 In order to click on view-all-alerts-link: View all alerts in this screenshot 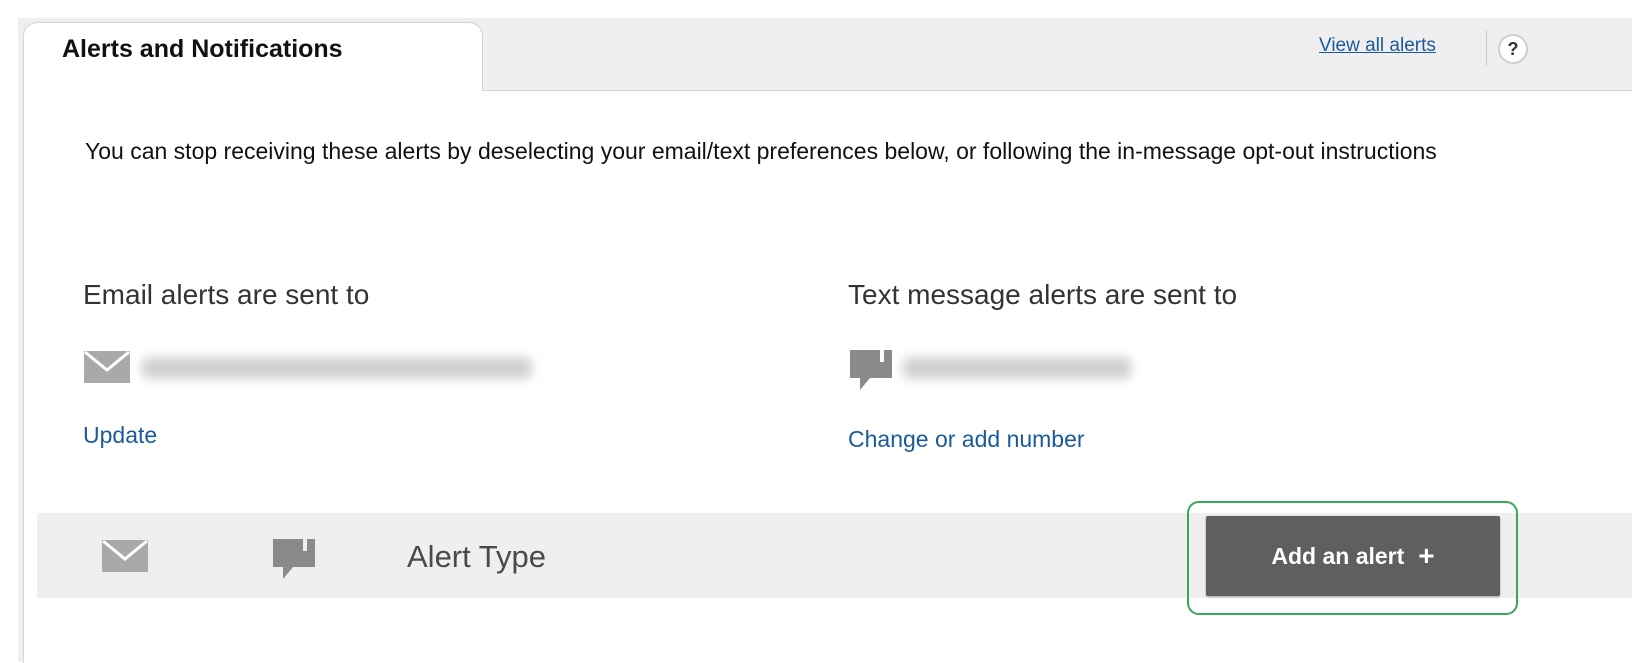, I will do `click(1377, 46)`.